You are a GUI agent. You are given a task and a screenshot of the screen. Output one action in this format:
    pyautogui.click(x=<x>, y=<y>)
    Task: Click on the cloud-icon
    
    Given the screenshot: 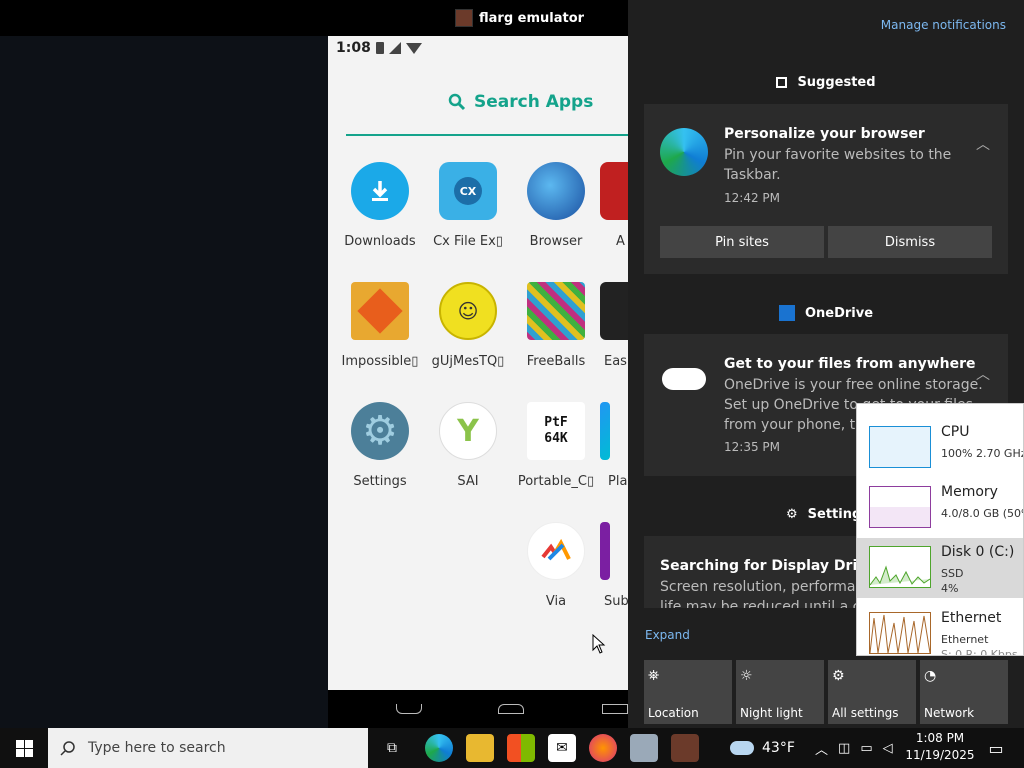 What is the action you would take?
    pyautogui.click(x=684, y=379)
    